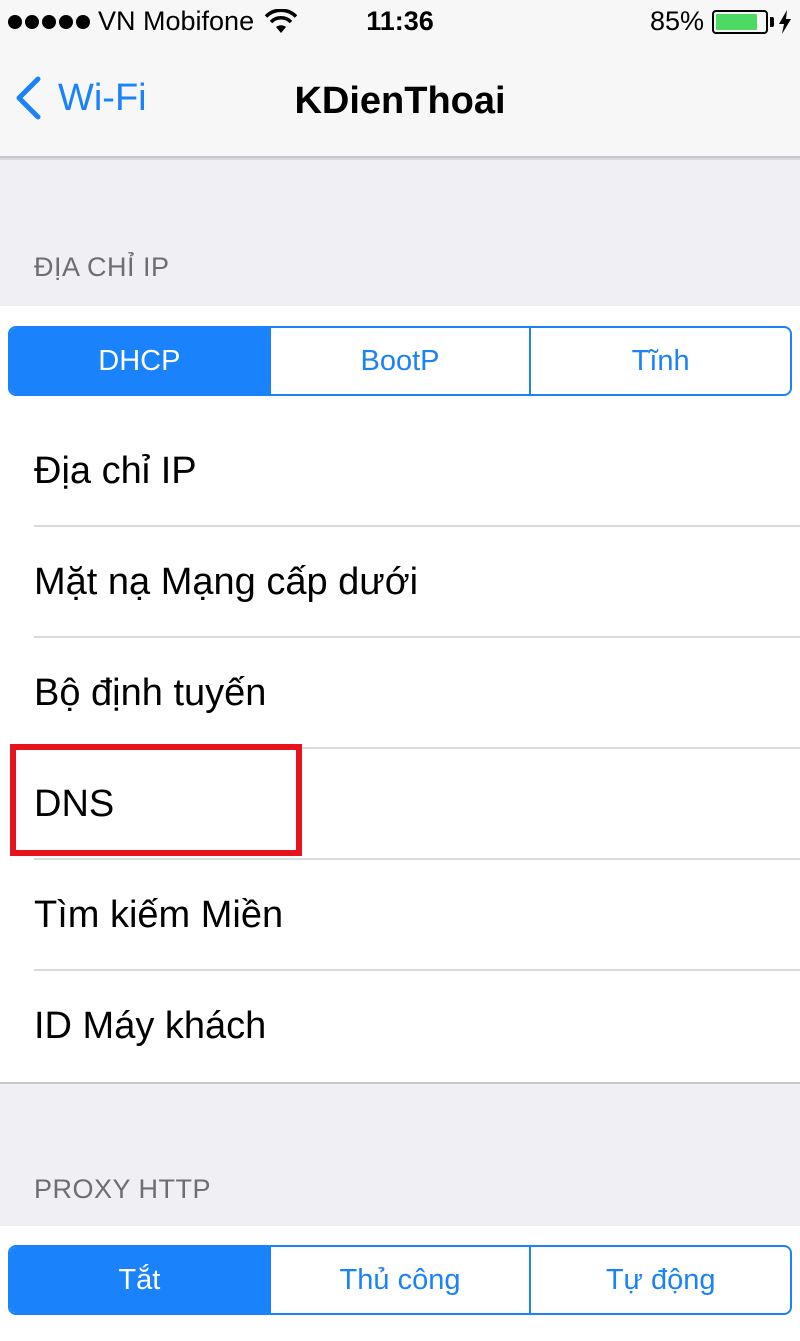 The height and width of the screenshot is (1341, 800). What do you see at coordinates (785, 21) in the screenshot?
I see `charging-bolt-icon` at bounding box center [785, 21].